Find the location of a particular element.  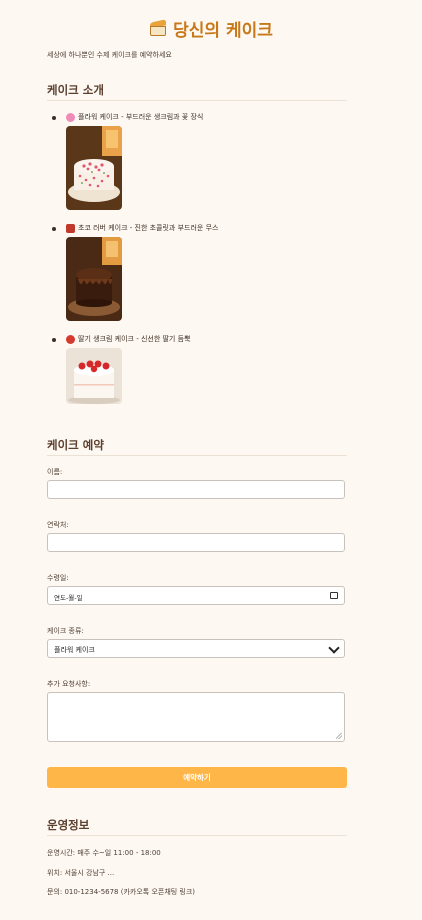

cake-slice-icon is located at coordinates (158, 28).